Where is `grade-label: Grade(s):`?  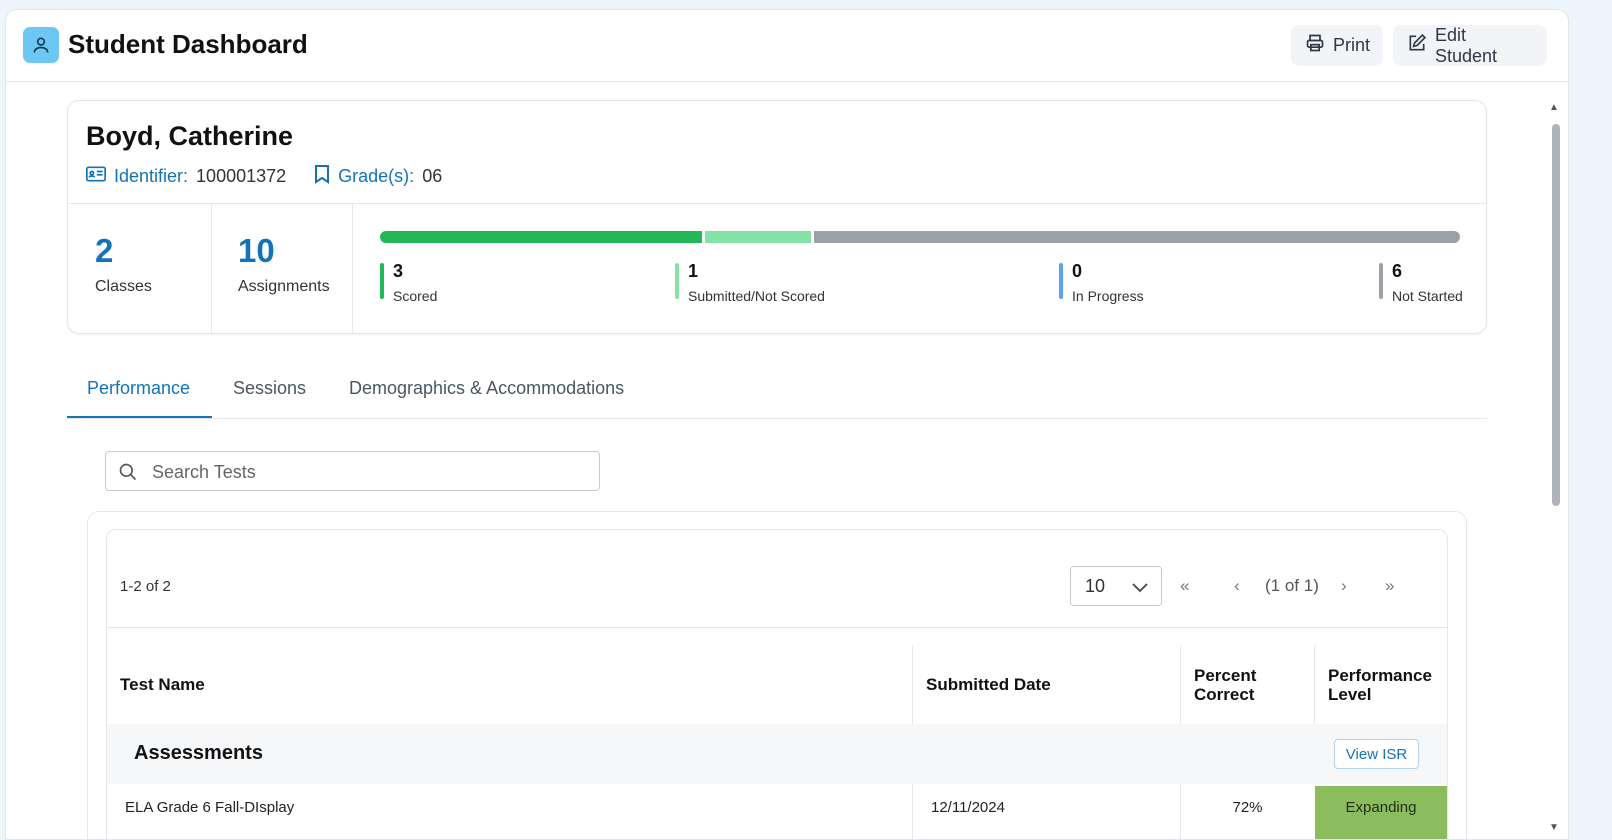 grade-label: Grade(s): is located at coordinates (376, 176).